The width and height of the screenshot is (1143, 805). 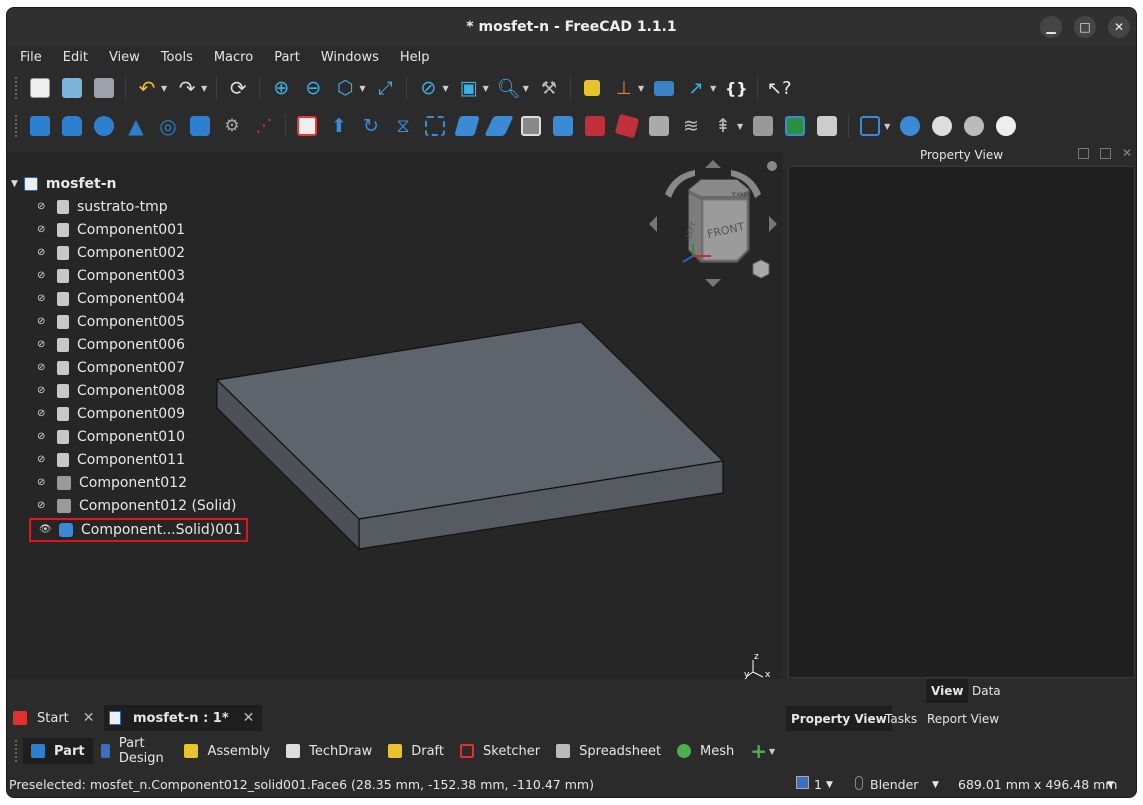 What do you see at coordinates (839, 718) in the screenshot?
I see `tab-property-view: Property View` at bounding box center [839, 718].